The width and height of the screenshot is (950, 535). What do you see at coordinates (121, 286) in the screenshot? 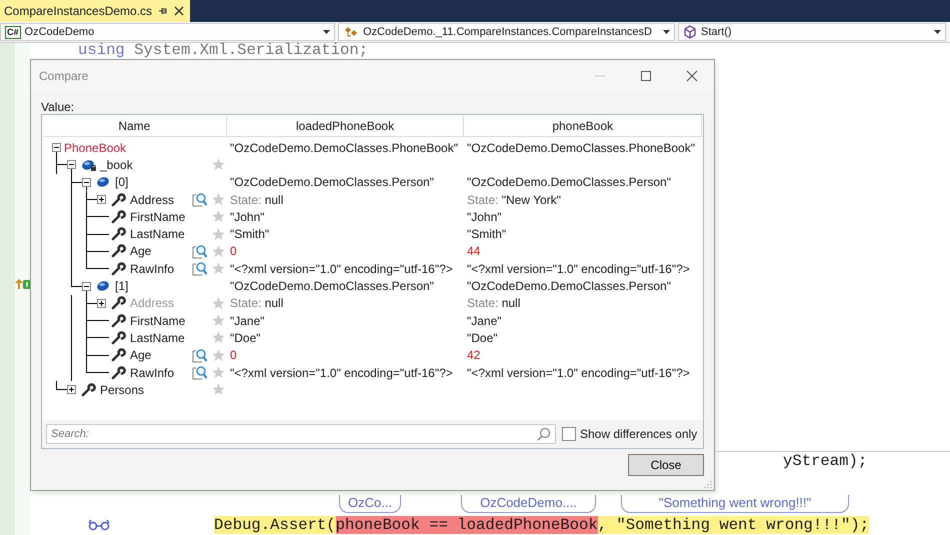
I see `property-name: [1]` at bounding box center [121, 286].